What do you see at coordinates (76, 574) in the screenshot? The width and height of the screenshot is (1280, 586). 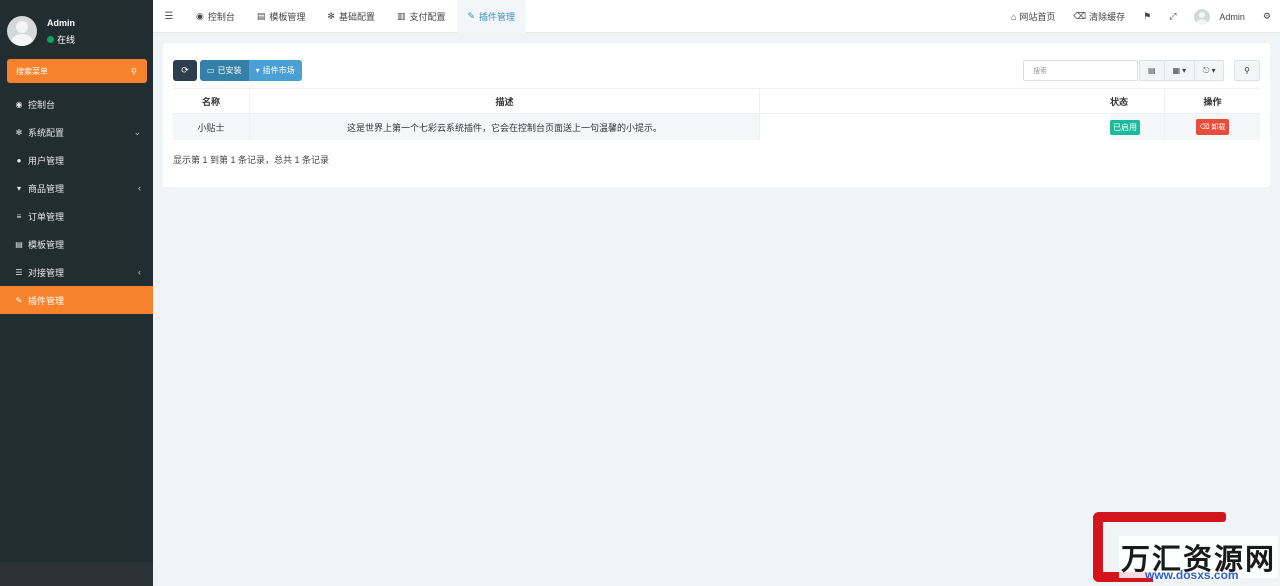 I see `sidebar-footer` at bounding box center [76, 574].